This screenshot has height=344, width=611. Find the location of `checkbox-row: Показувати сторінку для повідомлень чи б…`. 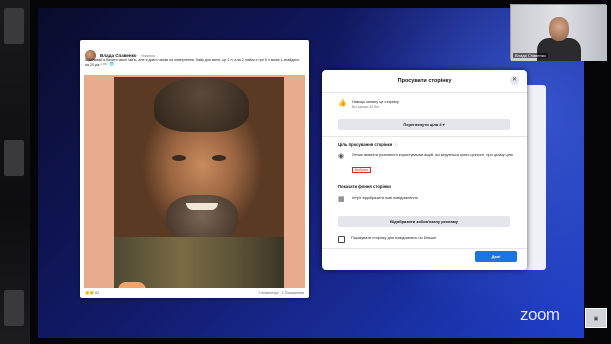

checkbox-row: Показувати сторінку для повідомлень чи б… is located at coordinates (430, 239).